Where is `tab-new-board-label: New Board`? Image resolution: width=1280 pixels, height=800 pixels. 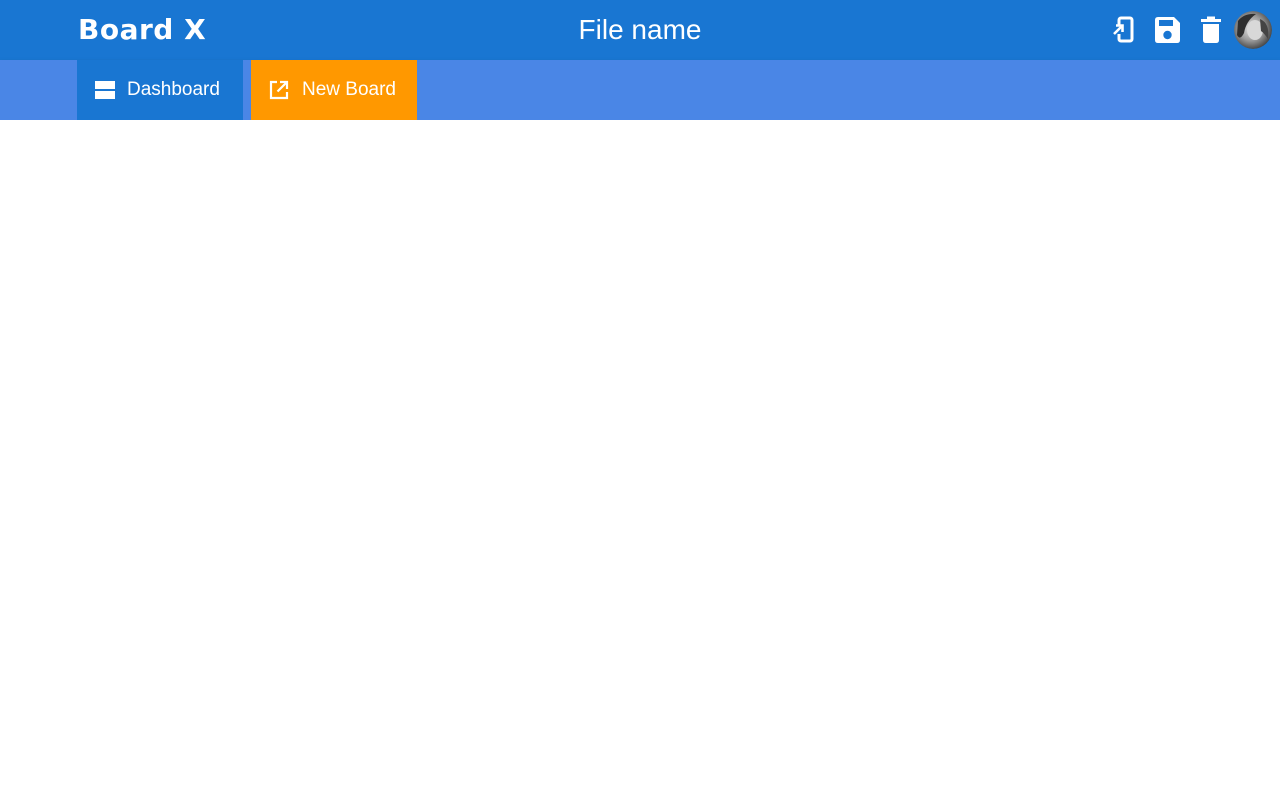 tab-new-board-label: New Board is located at coordinates (349, 89).